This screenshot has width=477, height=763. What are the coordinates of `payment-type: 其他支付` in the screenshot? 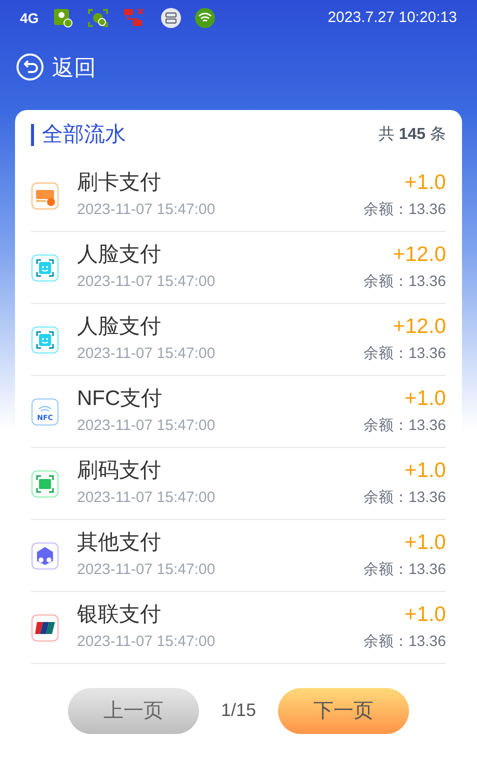 It's located at (119, 543).